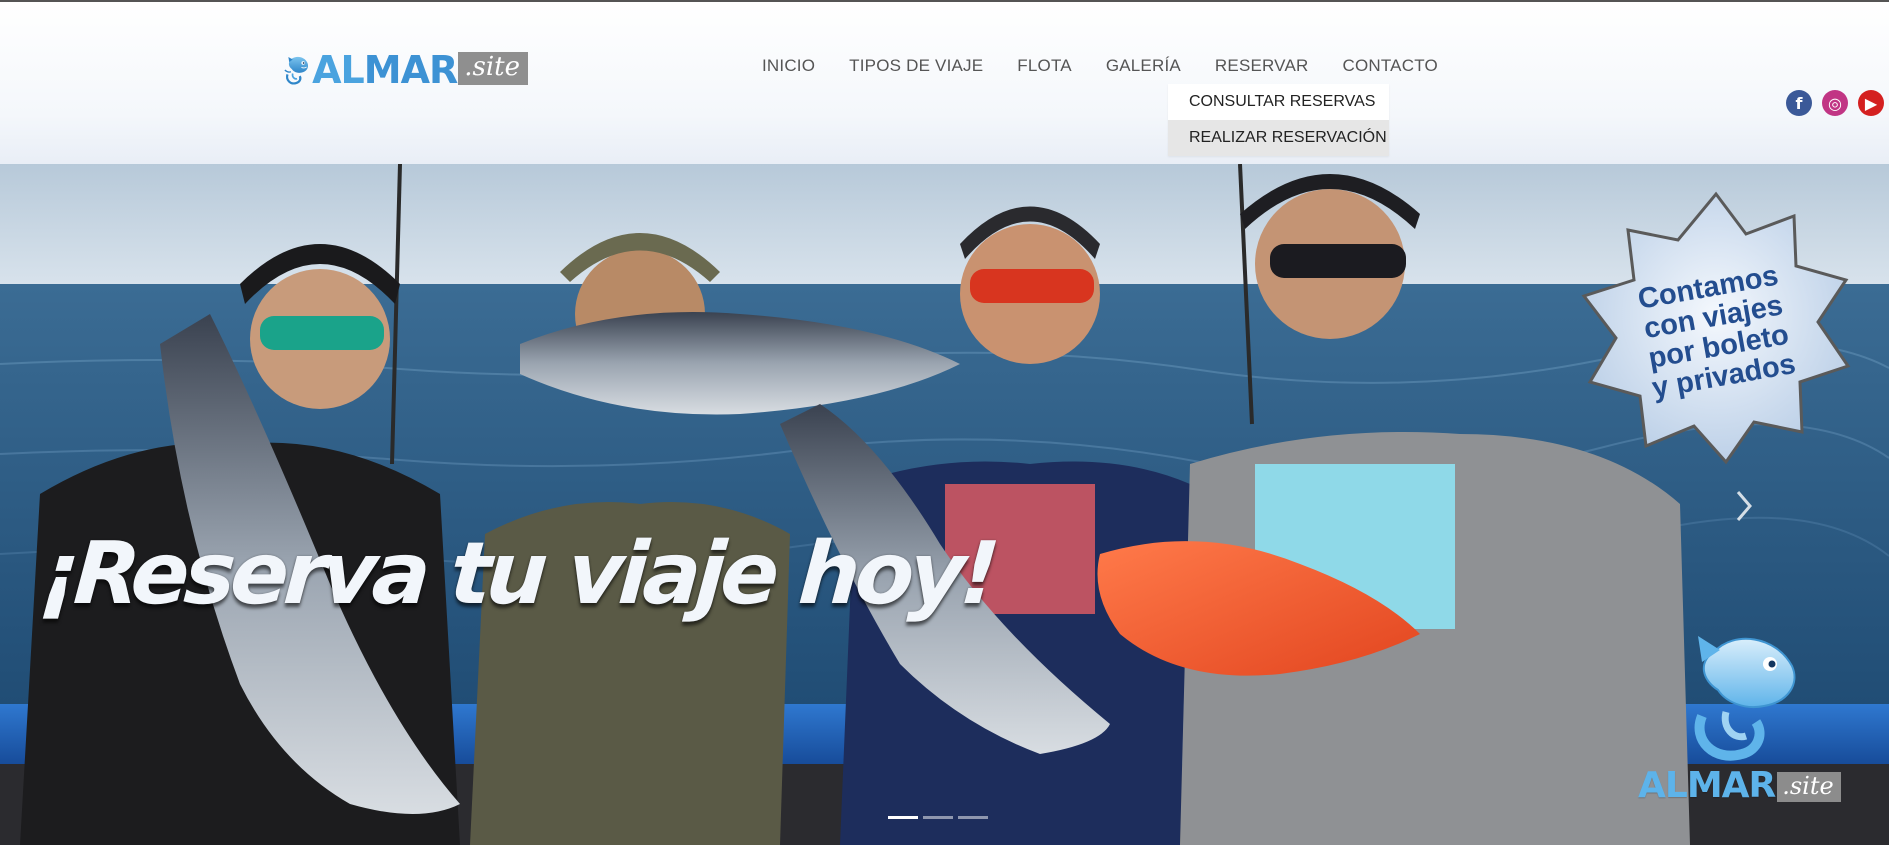 This screenshot has height=849, width=1889. I want to click on next-slide-button, so click(1744, 506).